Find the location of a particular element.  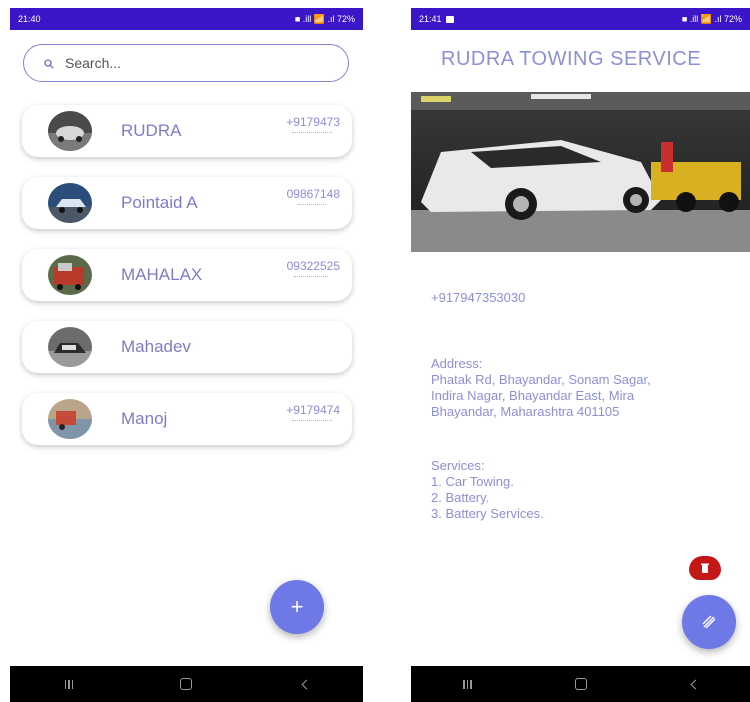

contact-phone: 09867148 is located at coordinates (313, 194).